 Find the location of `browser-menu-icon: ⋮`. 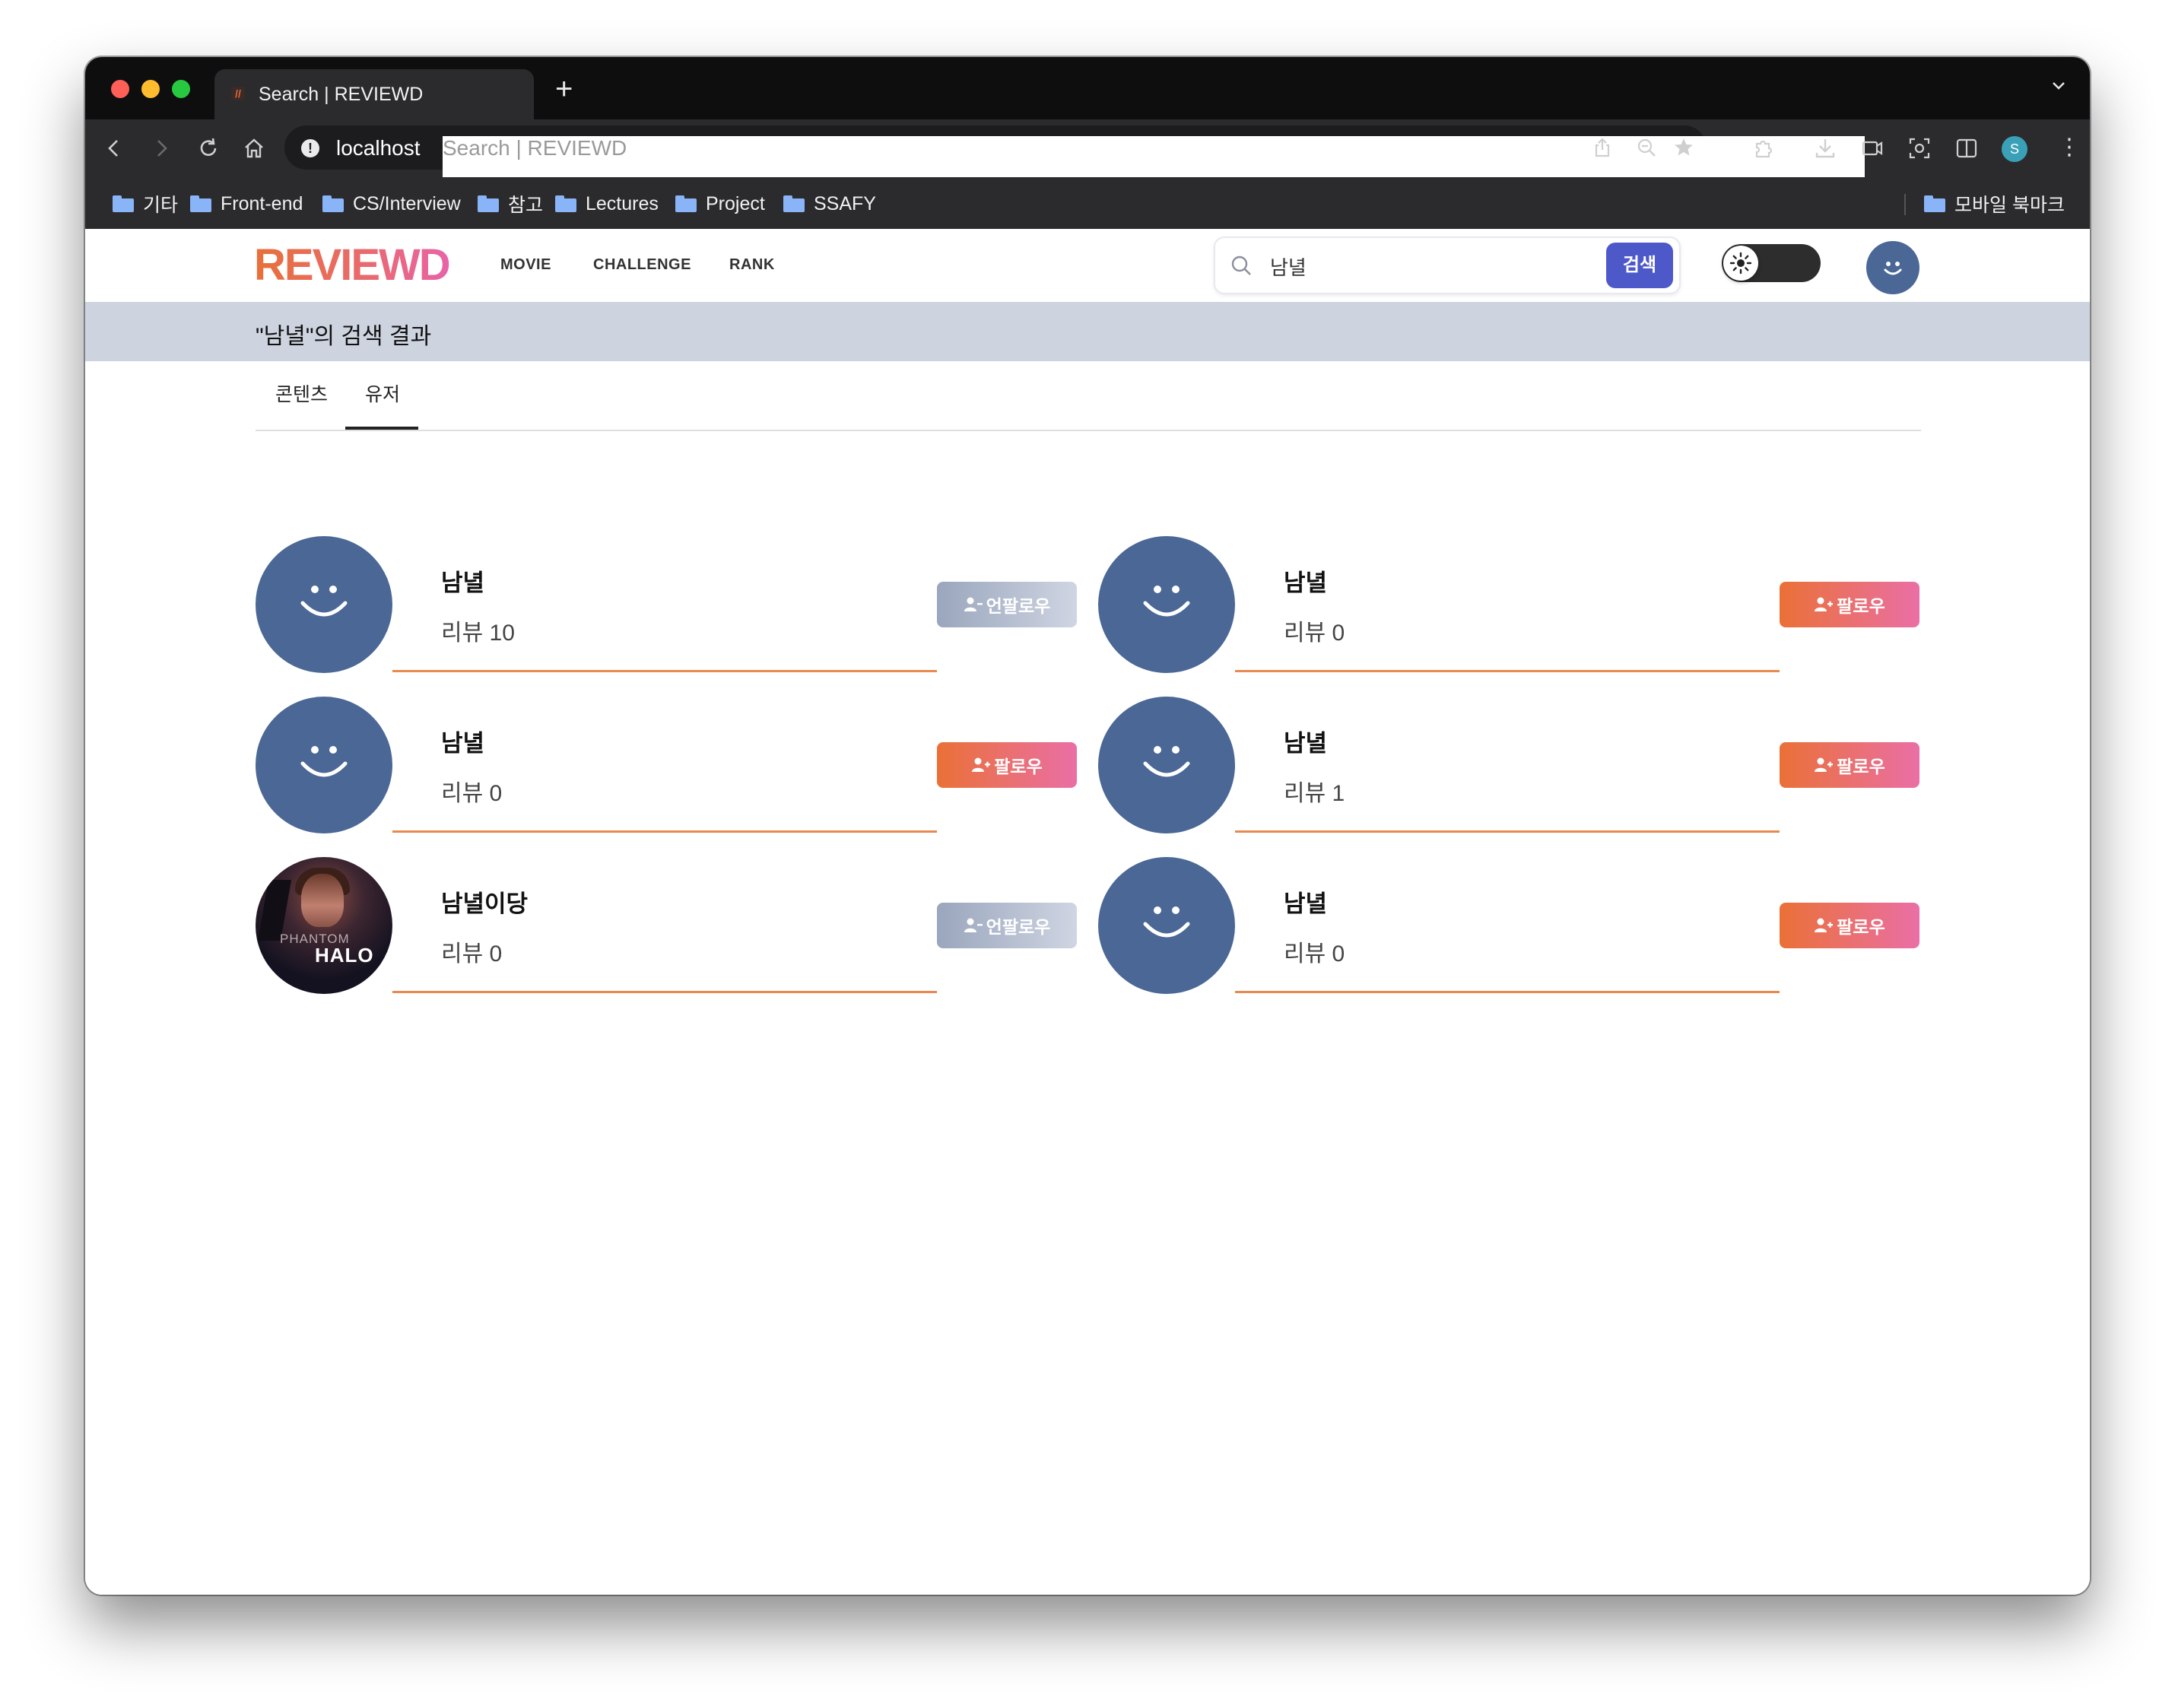

browser-menu-icon: ⋮ is located at coordinates (2069, 148).